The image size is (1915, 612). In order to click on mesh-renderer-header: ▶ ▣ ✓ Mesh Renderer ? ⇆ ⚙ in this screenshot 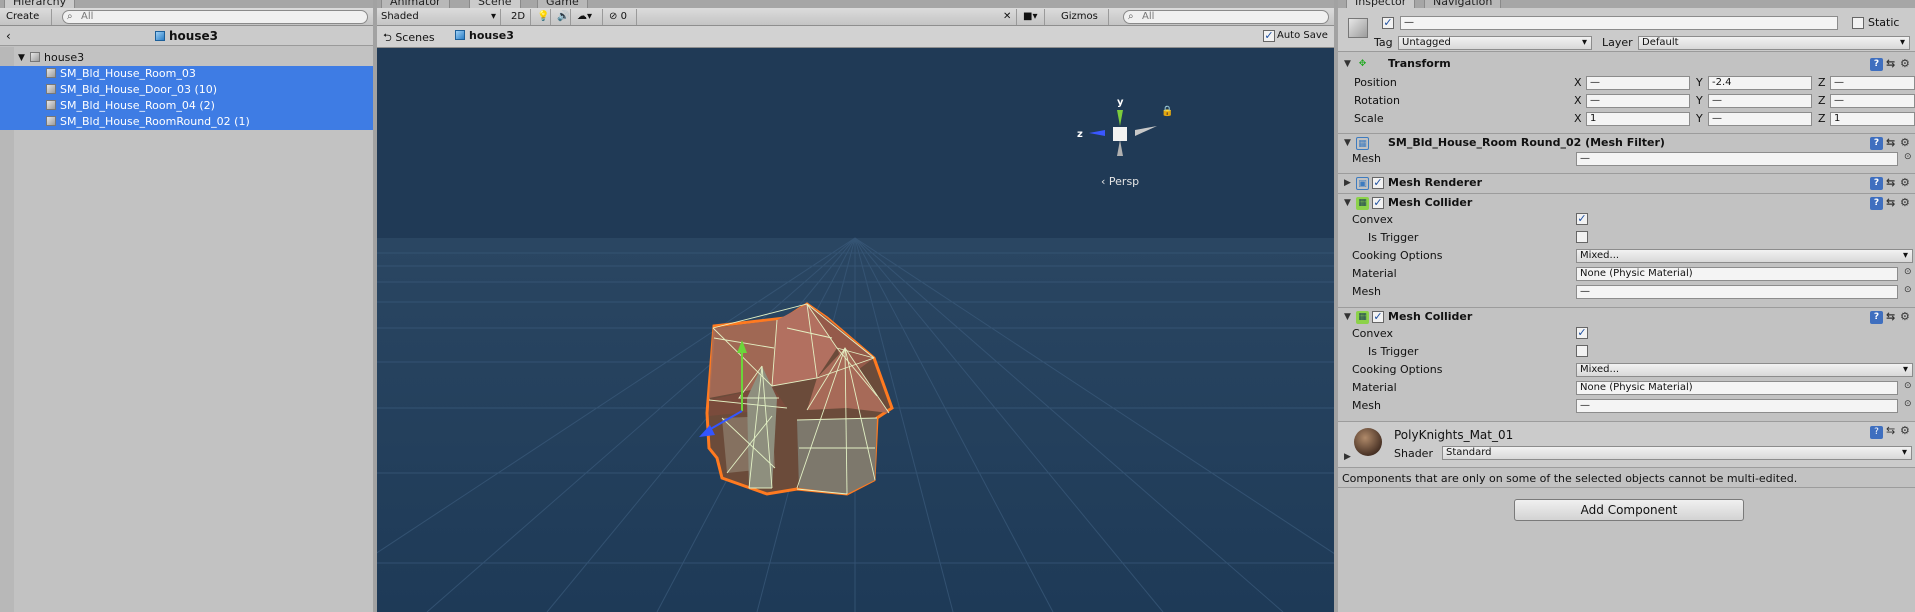, I will do `click(1626, 183)`.